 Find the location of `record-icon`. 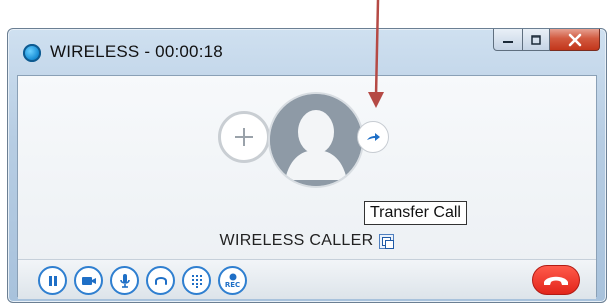

record-icon is located at coordinates (232, 276).